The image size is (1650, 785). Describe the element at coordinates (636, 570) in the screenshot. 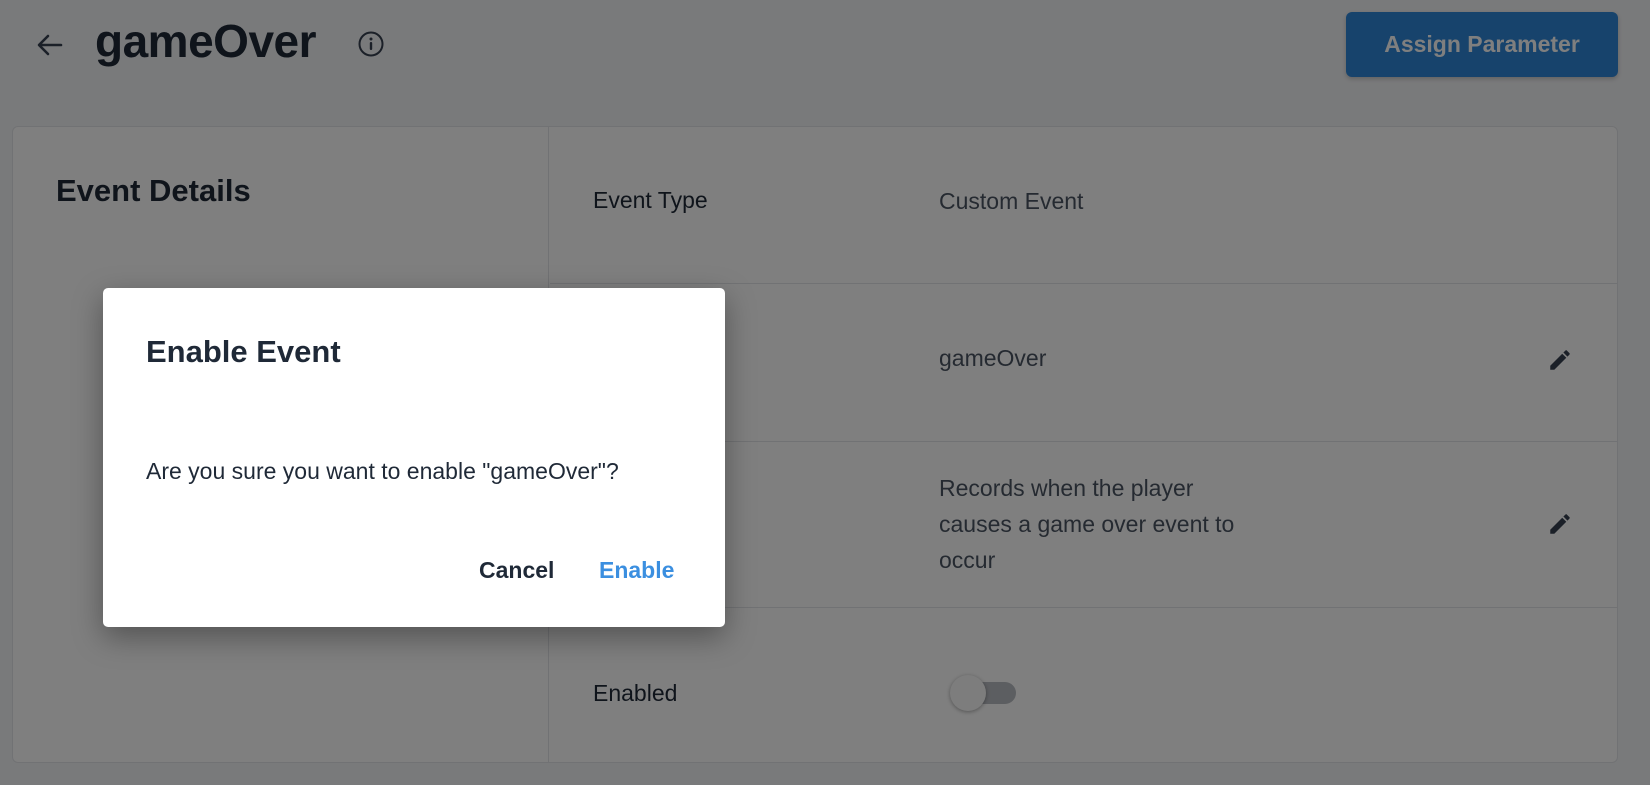

I see `enable-button: Enable` at that location.